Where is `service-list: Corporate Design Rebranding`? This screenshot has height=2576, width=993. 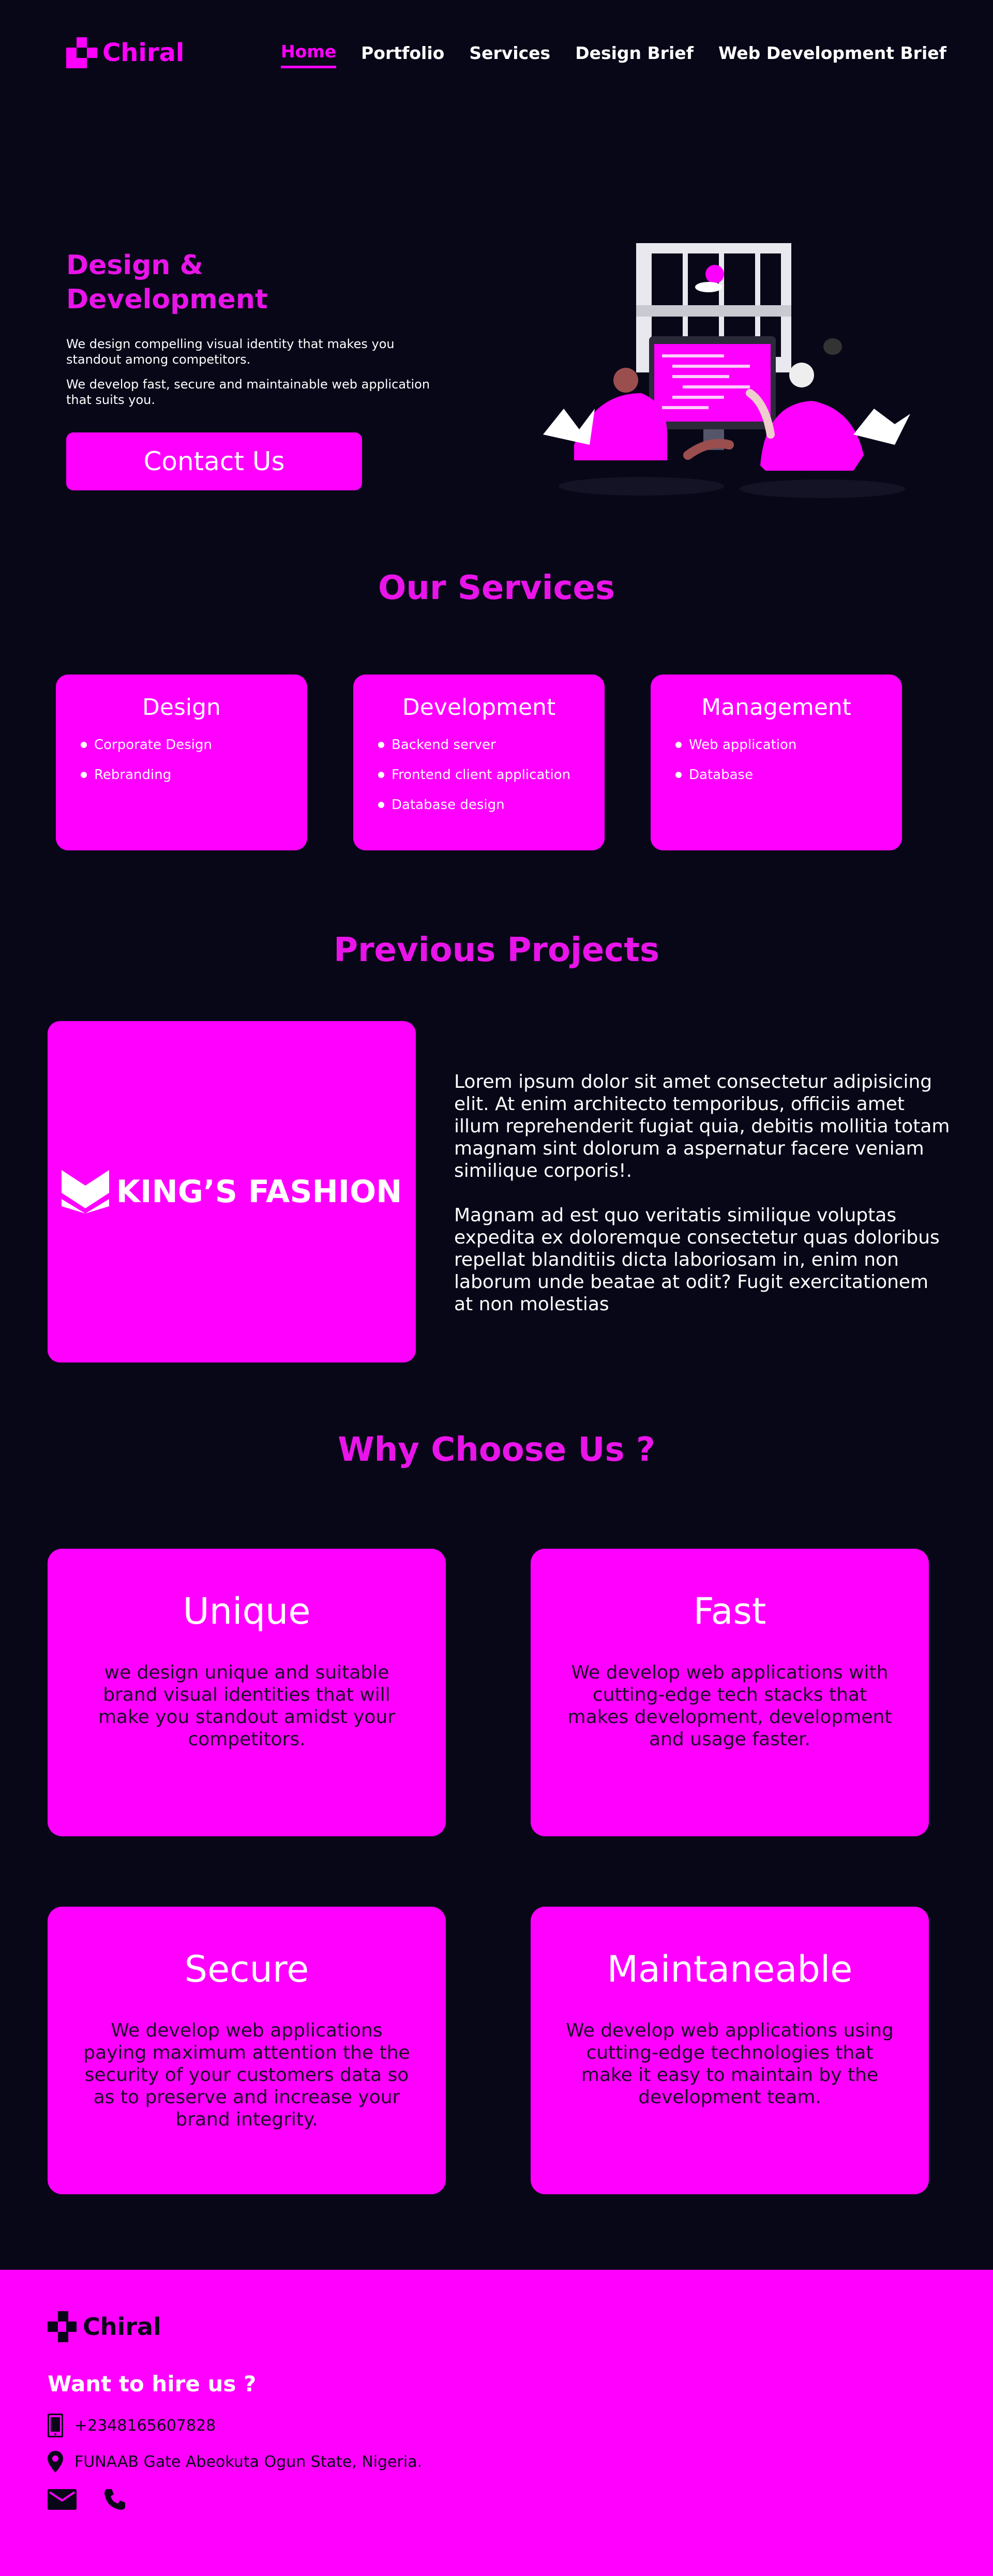 service-list: Corporate Design Rebranding is located at coordinates (182, 760).